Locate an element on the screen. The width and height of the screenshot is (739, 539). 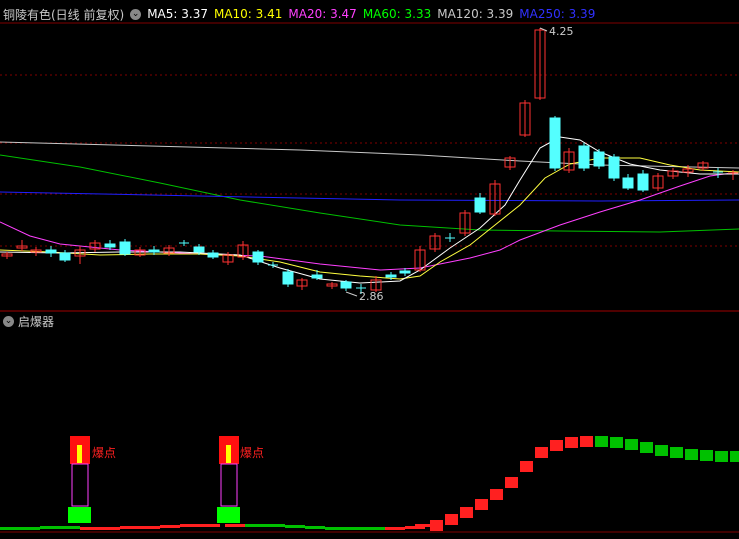
annotation-leader is located at coordinates (351, 294).